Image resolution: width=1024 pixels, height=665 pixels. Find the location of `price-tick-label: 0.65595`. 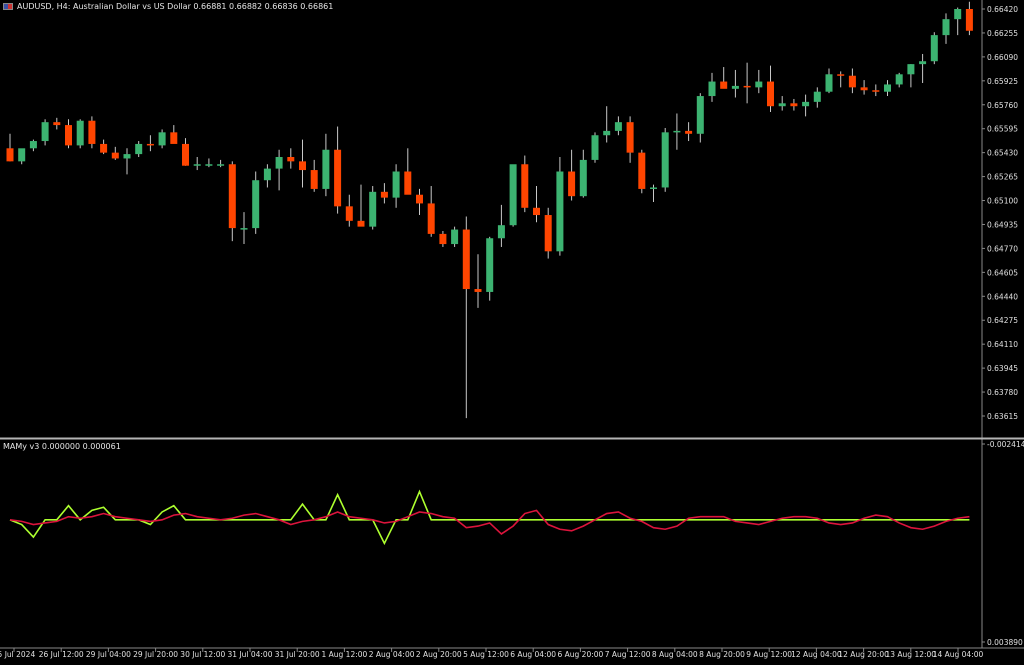

price-tick-label: 0.65595 is located at coordinates (1002, 129).